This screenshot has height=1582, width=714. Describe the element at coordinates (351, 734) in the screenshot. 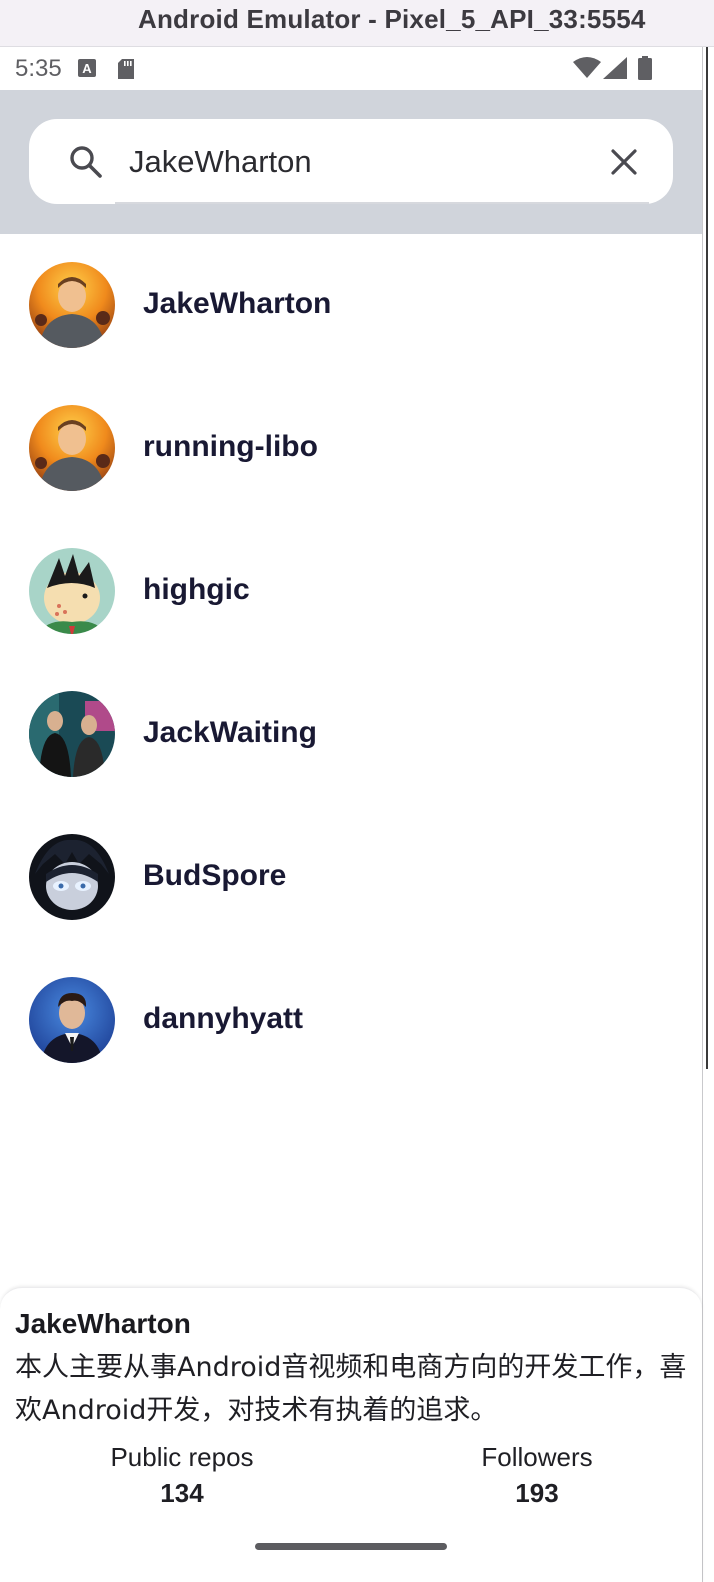

I see `user-list-item: JackWaiting` at that location.